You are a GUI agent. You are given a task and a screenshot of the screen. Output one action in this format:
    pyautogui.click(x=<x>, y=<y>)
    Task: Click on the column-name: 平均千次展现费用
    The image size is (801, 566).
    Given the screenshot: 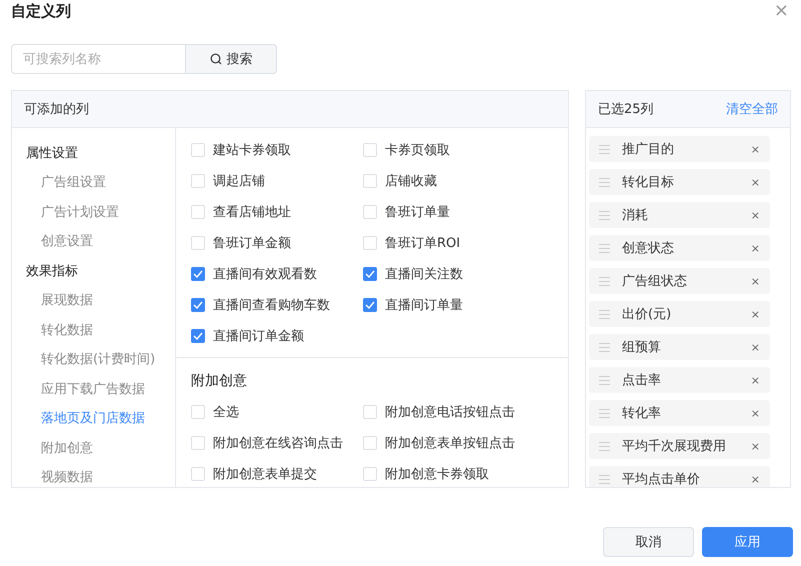 What is the action you would take?
    pyautogui.click(x=674, y=446)
    